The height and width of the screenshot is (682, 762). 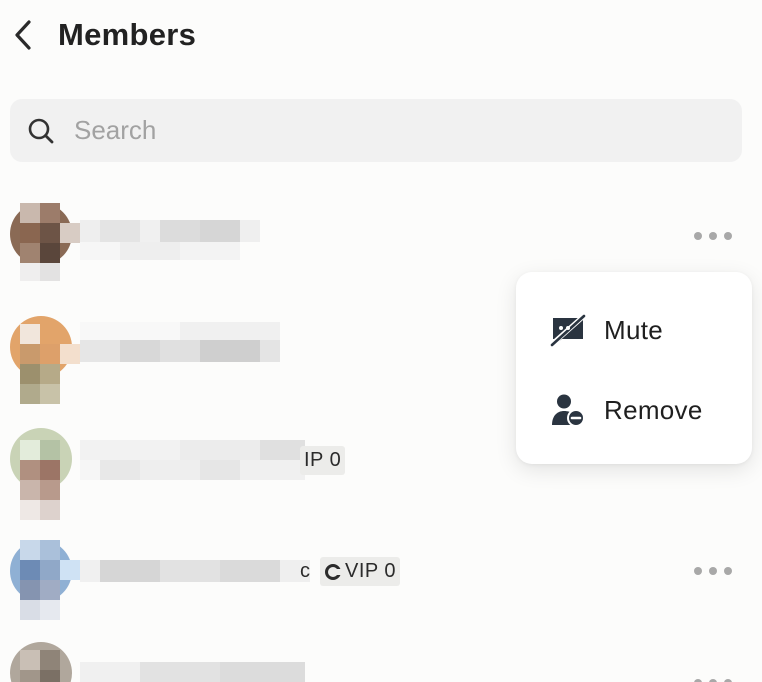 I want to click on vip-badge-label: VIP 0, so click(x=371, y=571).